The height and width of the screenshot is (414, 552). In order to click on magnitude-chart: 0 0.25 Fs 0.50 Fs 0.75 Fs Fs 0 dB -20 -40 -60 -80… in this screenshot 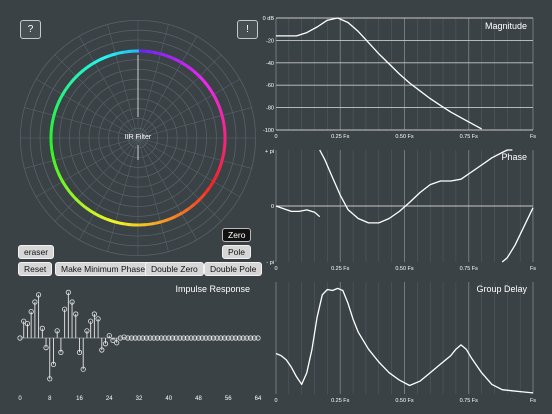, I will do `click(400, 78)`.